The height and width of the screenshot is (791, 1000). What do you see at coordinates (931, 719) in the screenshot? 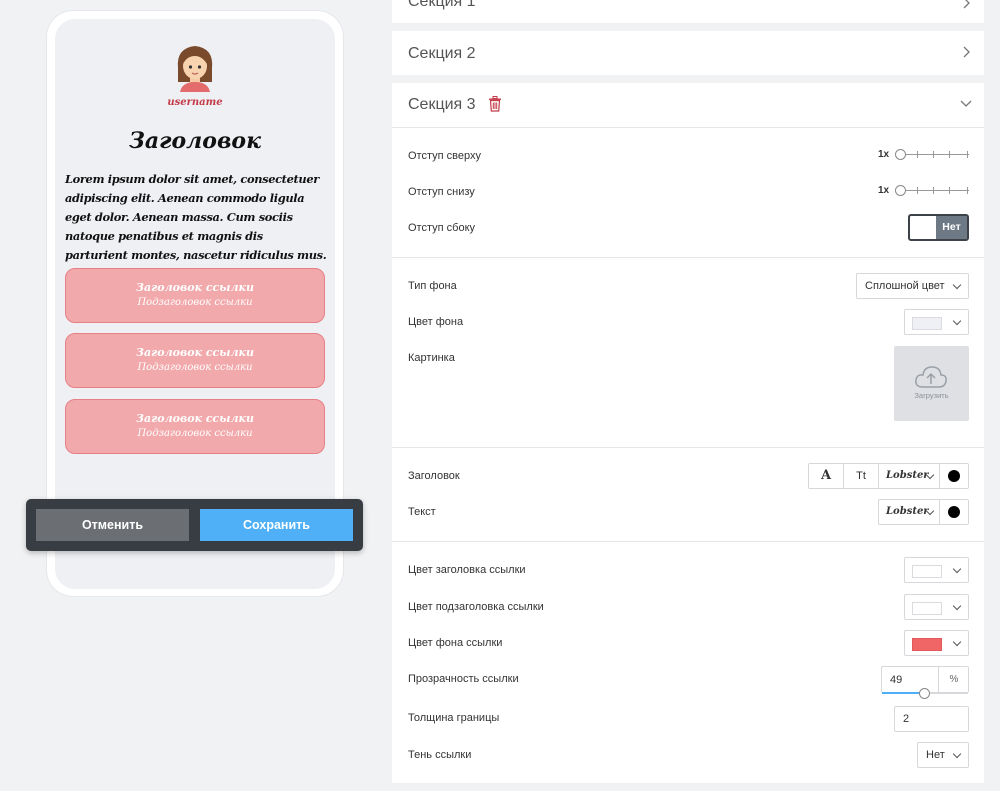
I see `border-width-input: 2` at bounding box center [931, 719].